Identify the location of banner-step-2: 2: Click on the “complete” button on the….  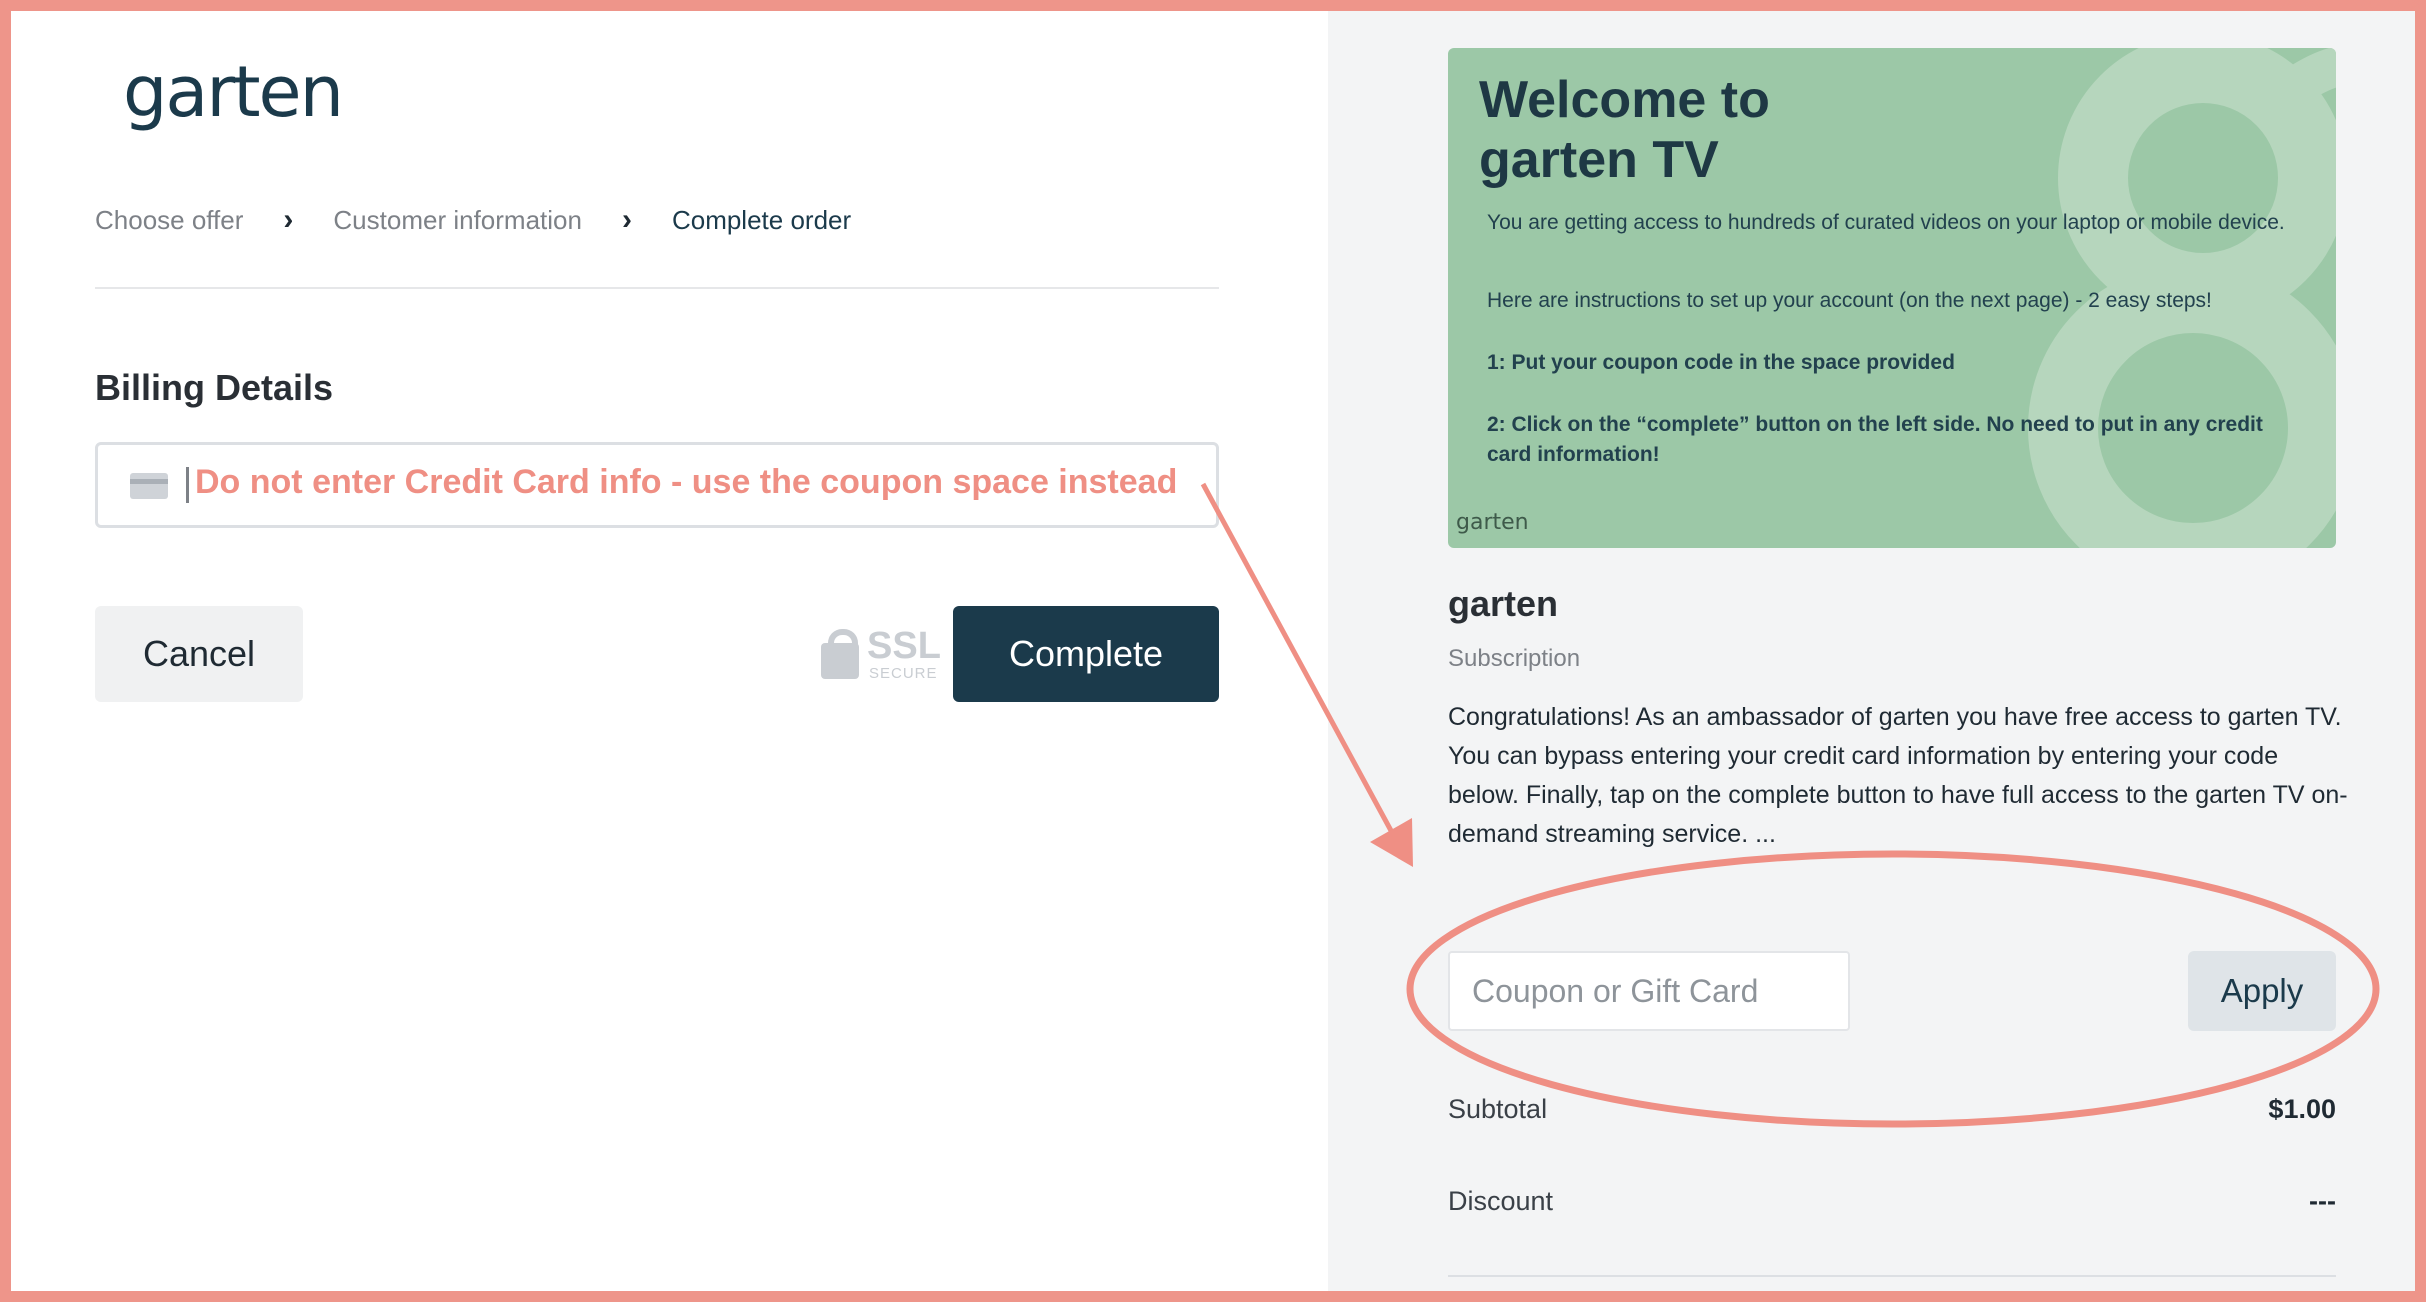
(1875, 439).